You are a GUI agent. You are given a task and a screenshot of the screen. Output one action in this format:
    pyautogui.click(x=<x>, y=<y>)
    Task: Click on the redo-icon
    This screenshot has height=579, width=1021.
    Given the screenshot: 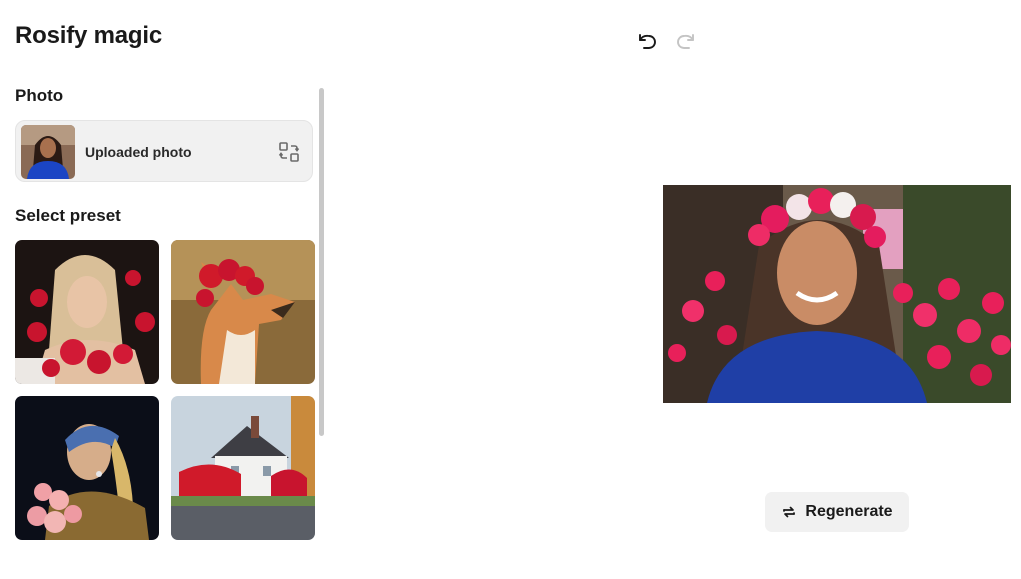 What is the action you would take?
    pyautogui.click(x=685, y=41)
    